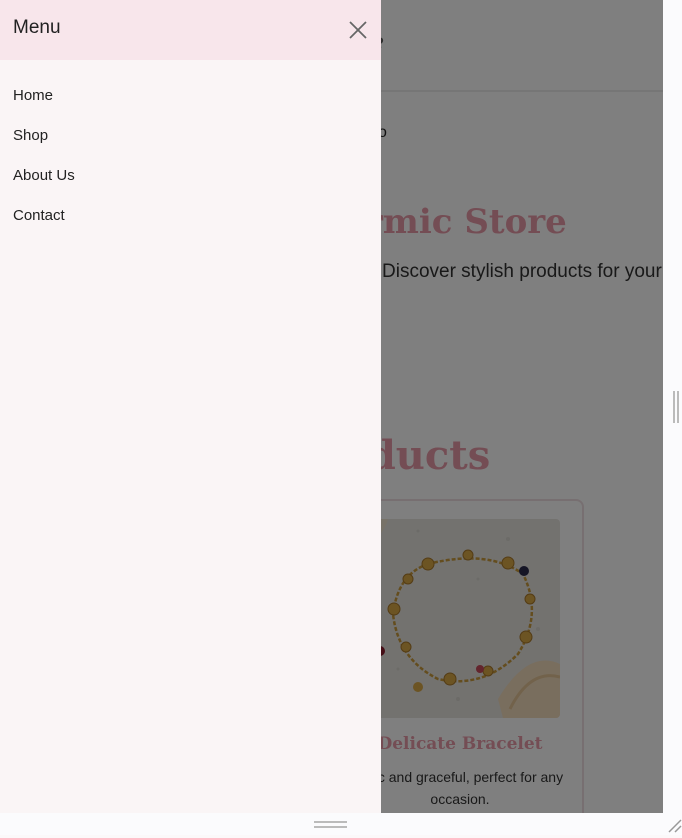 This screenshot has height=838, width=682. Describe the element at coordinates (37, 27) in the screenshot. I see `drawer-title: Menu` at that location.